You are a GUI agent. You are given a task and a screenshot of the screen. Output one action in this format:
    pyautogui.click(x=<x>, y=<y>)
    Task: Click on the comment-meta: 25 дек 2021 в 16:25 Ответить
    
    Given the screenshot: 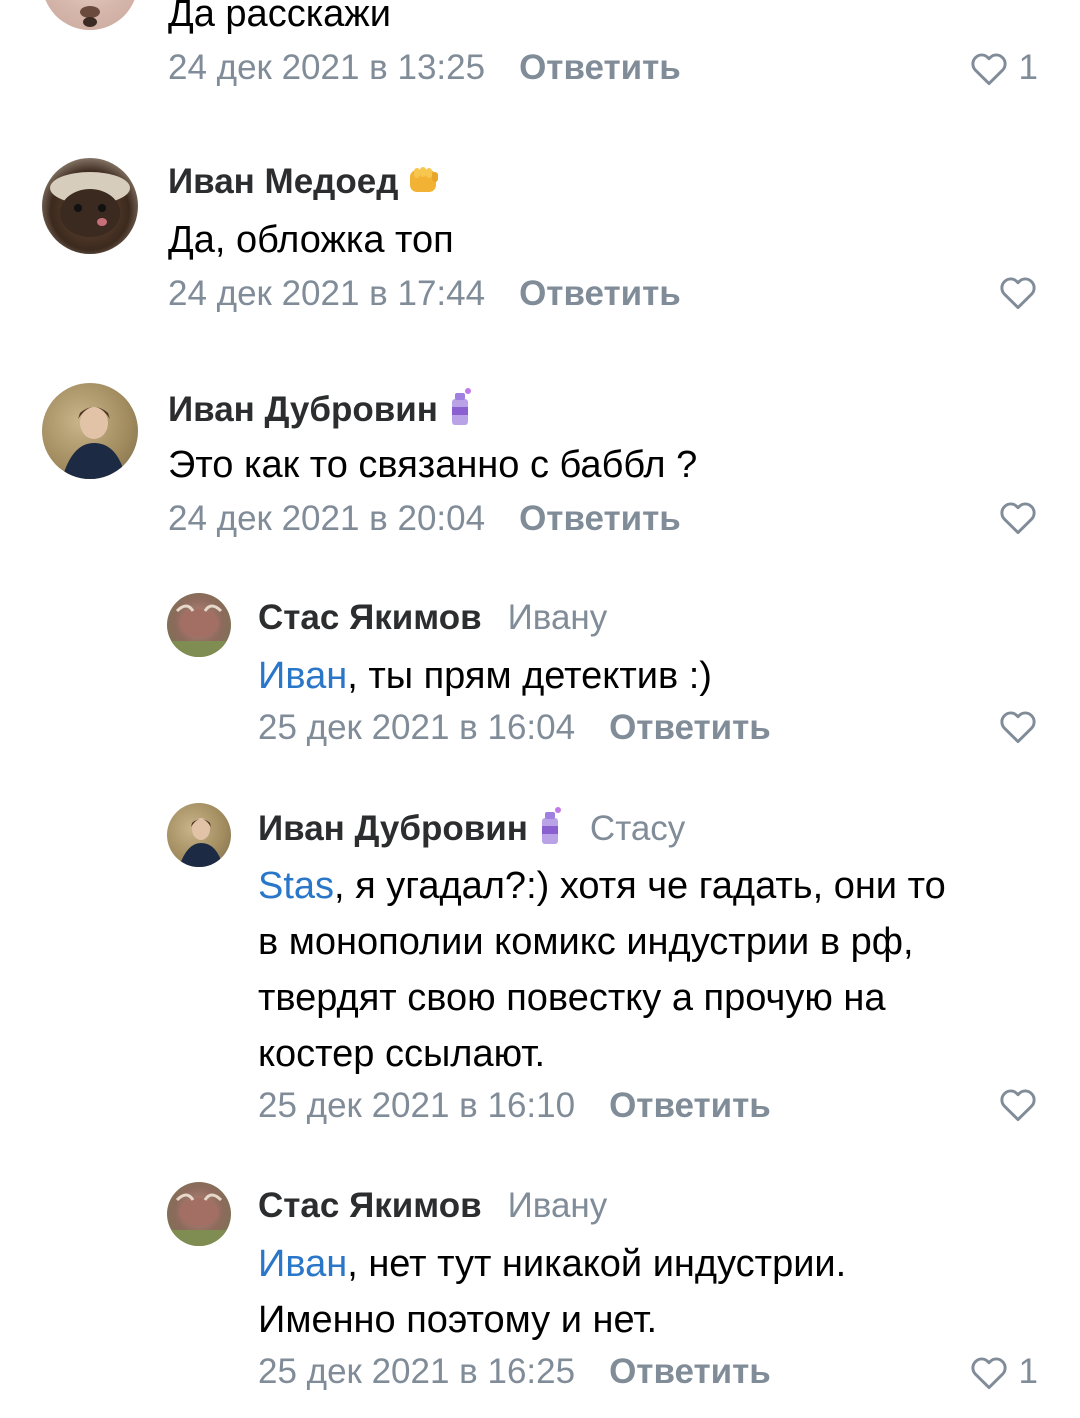 What is the action you would take?
    pyautogui.click(x=514, y=1372)
    